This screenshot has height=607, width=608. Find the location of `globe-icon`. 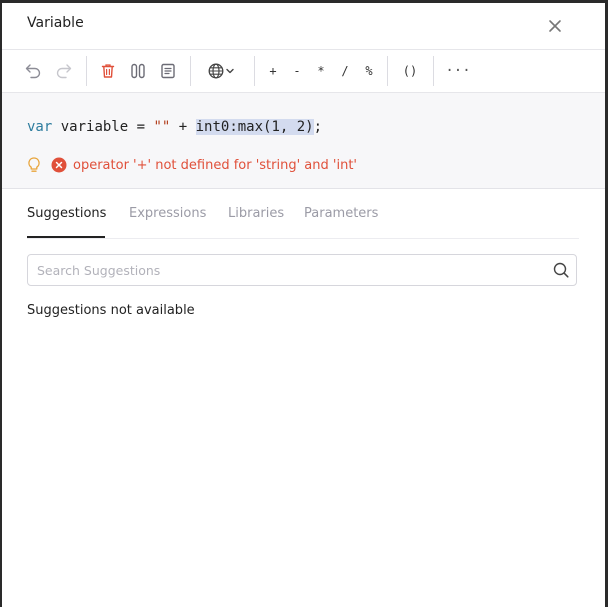

globe-icon is located at coordinates (216, 71).